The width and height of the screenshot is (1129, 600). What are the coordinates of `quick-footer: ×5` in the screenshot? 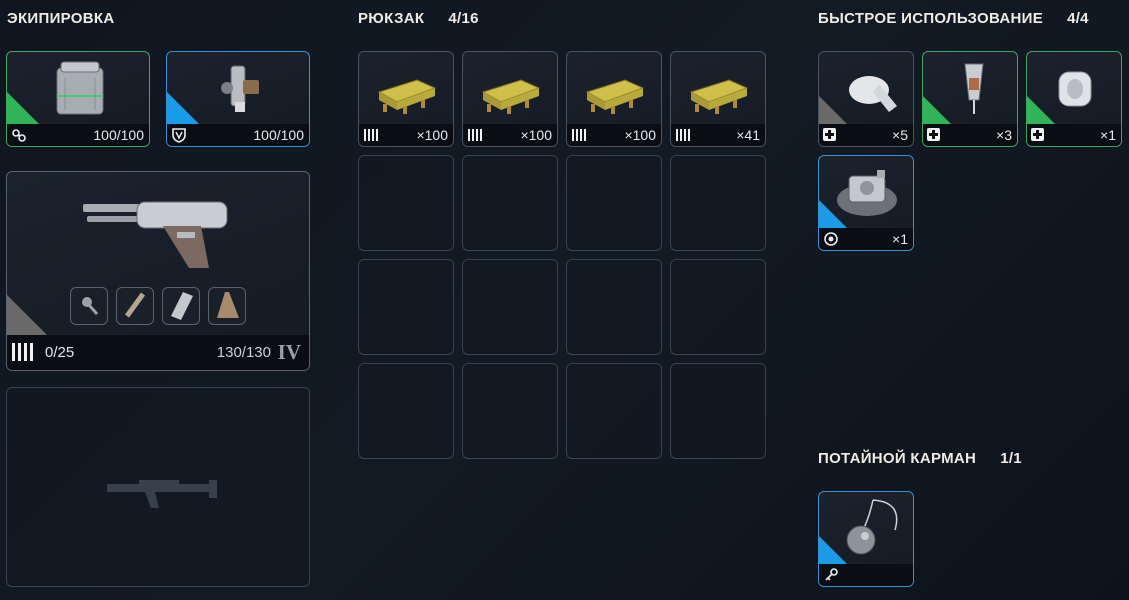 It's located at (866, 135).